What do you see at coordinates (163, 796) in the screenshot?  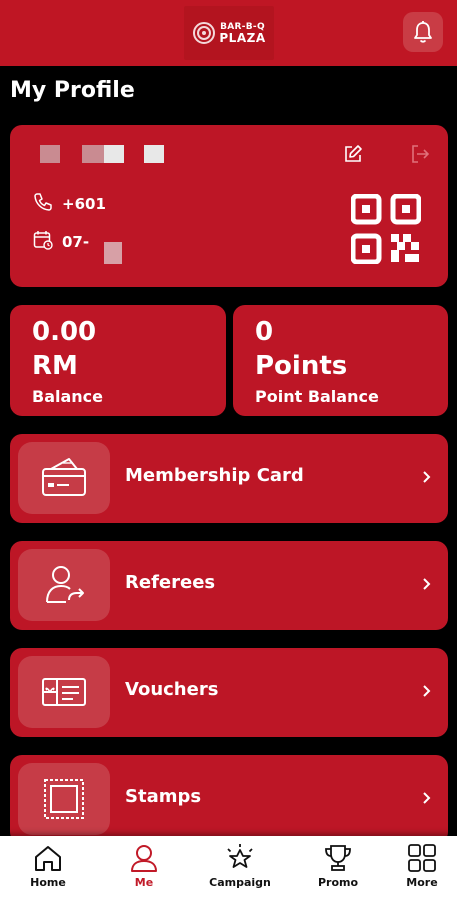 I see `menu-label-stamps: Stamps` at bounding box center [163, 796].